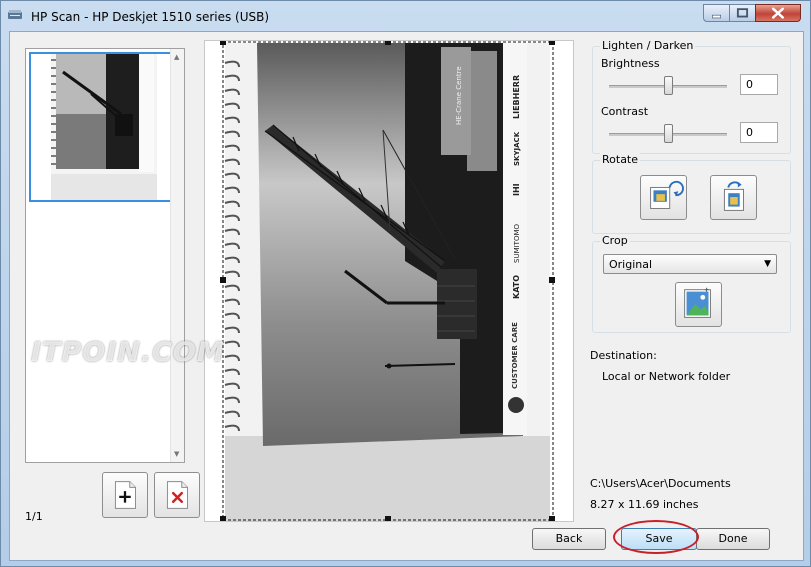 This screenshot has width=811, height=567. I want to click on chevron-down-icon: ▼, so click(767, 264).